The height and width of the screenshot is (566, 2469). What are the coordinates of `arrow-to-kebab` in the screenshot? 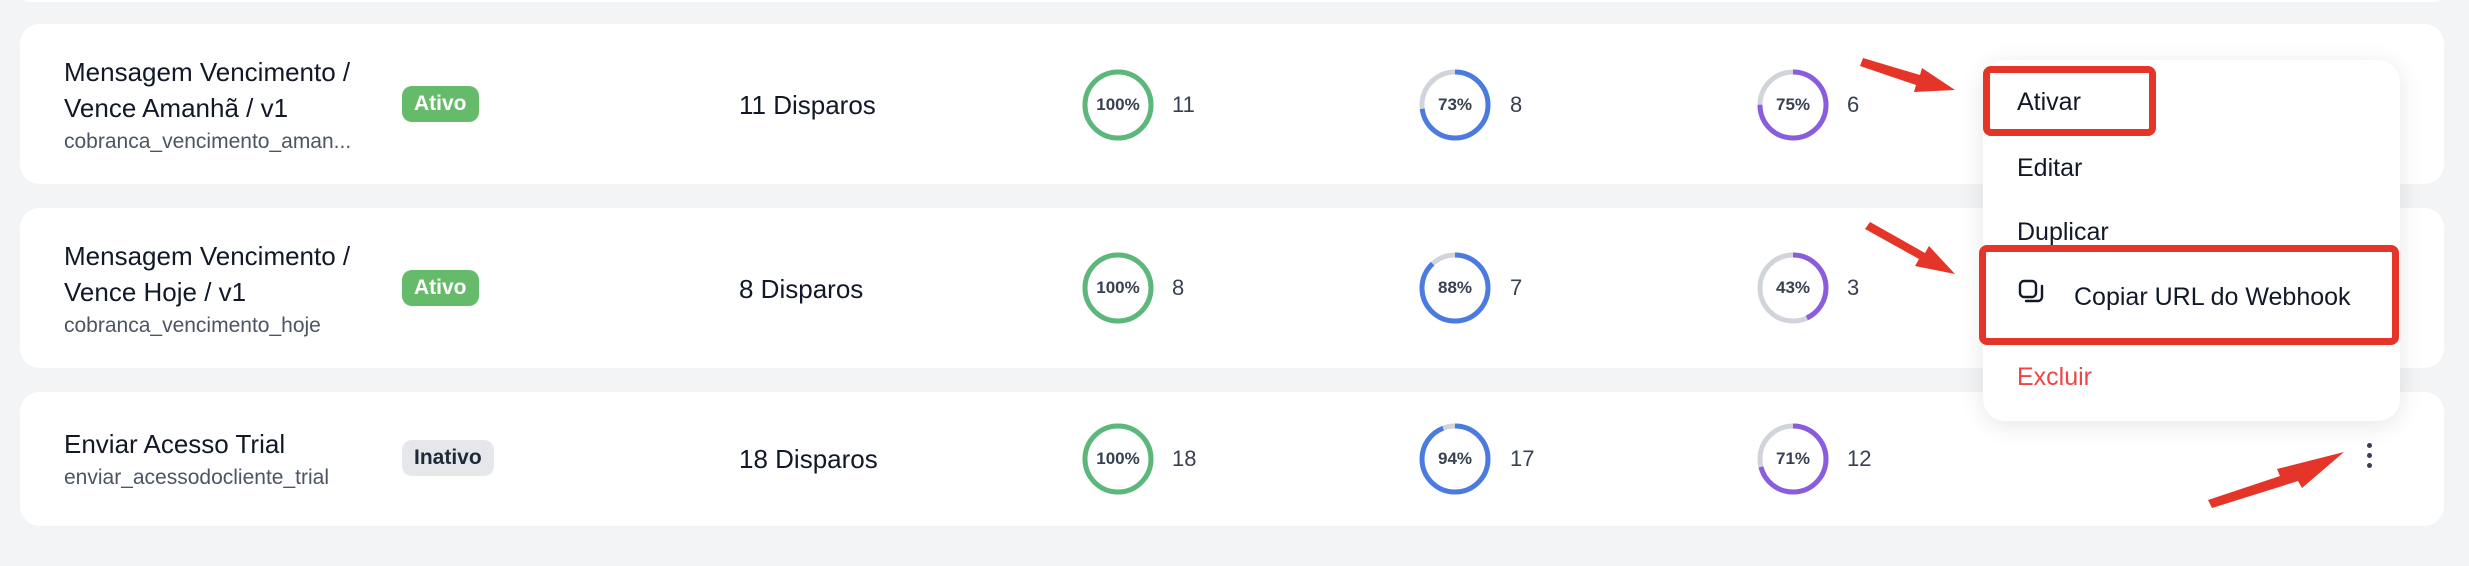 It's located at (2276, 480).